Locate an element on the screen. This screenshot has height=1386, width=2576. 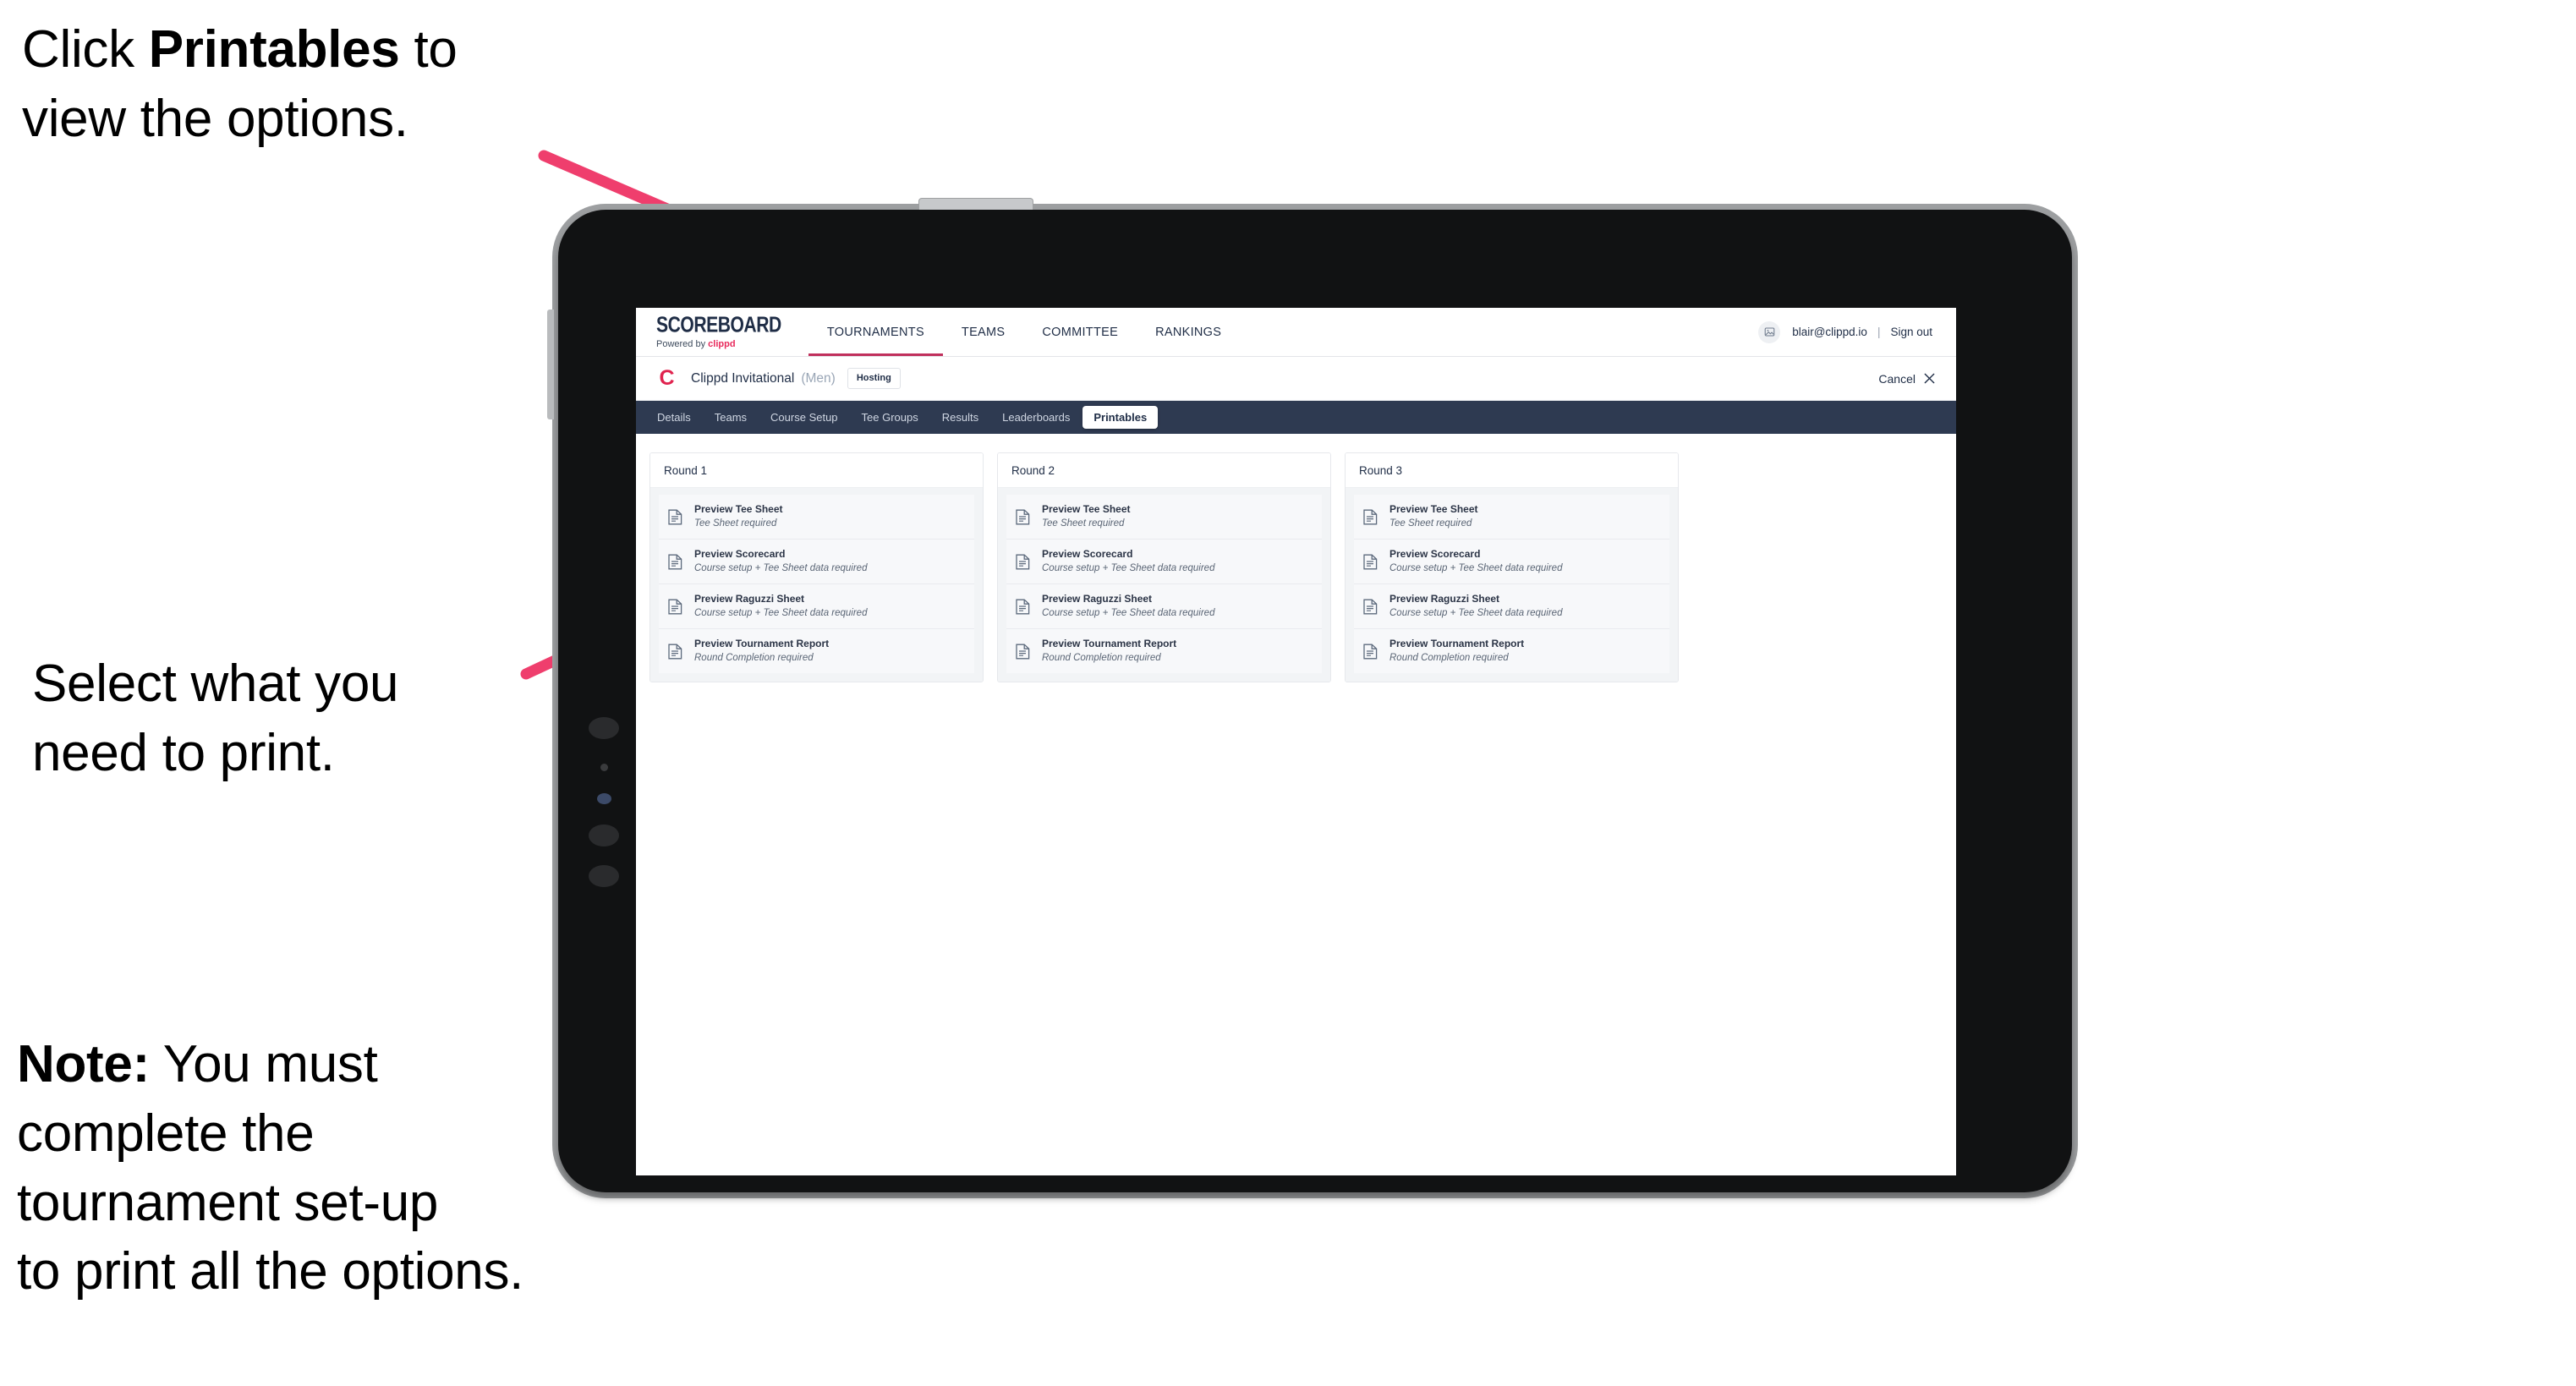
scoreboard-logo: SCOREBOARD Powered by clippd is located at coordinates (722, 332).